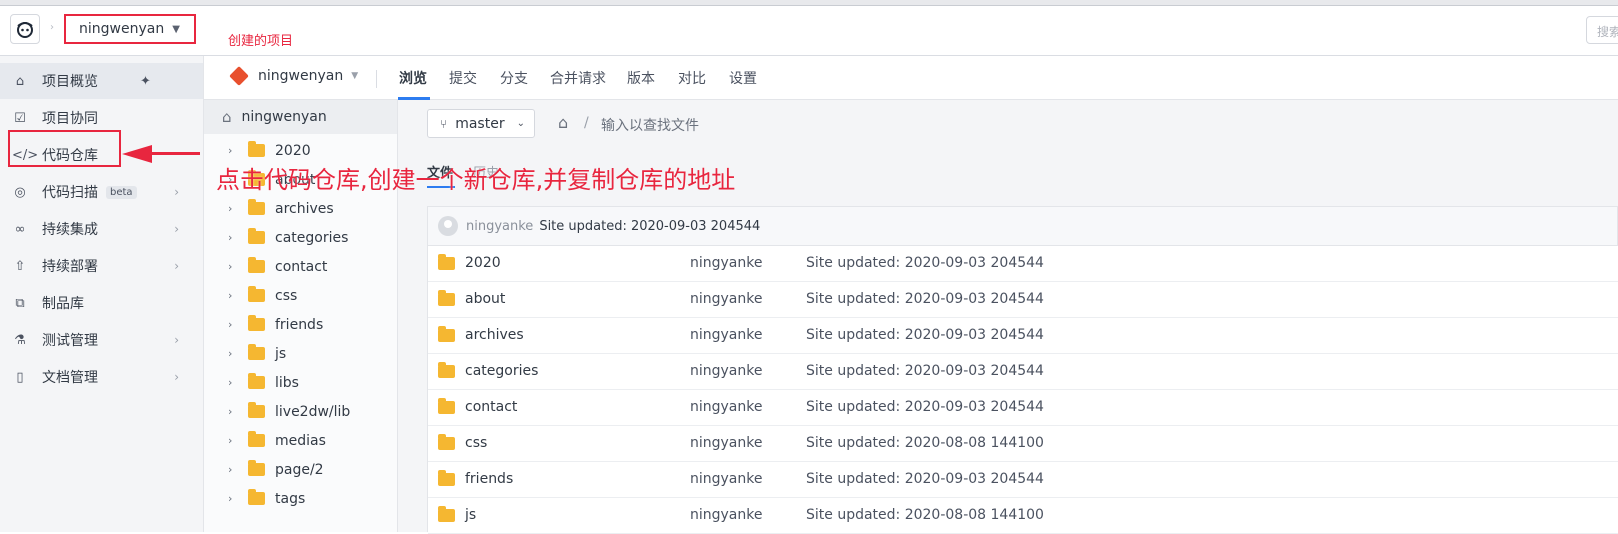 The height and width of the screenshot is (534, 1618). I want to click on tab-commits: 提交, so click(463, 78).